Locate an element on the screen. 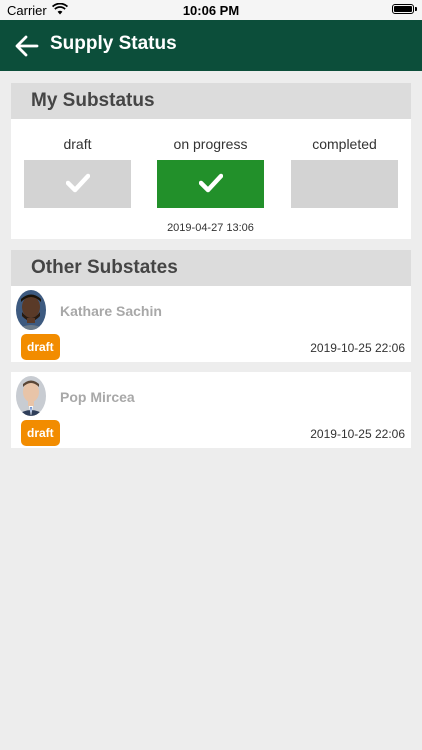 The height and width of the screenshot is (750, 422). list-item: Pop Mircea draft 2019-10-25 22:06 is located at coordinates (211, 410).